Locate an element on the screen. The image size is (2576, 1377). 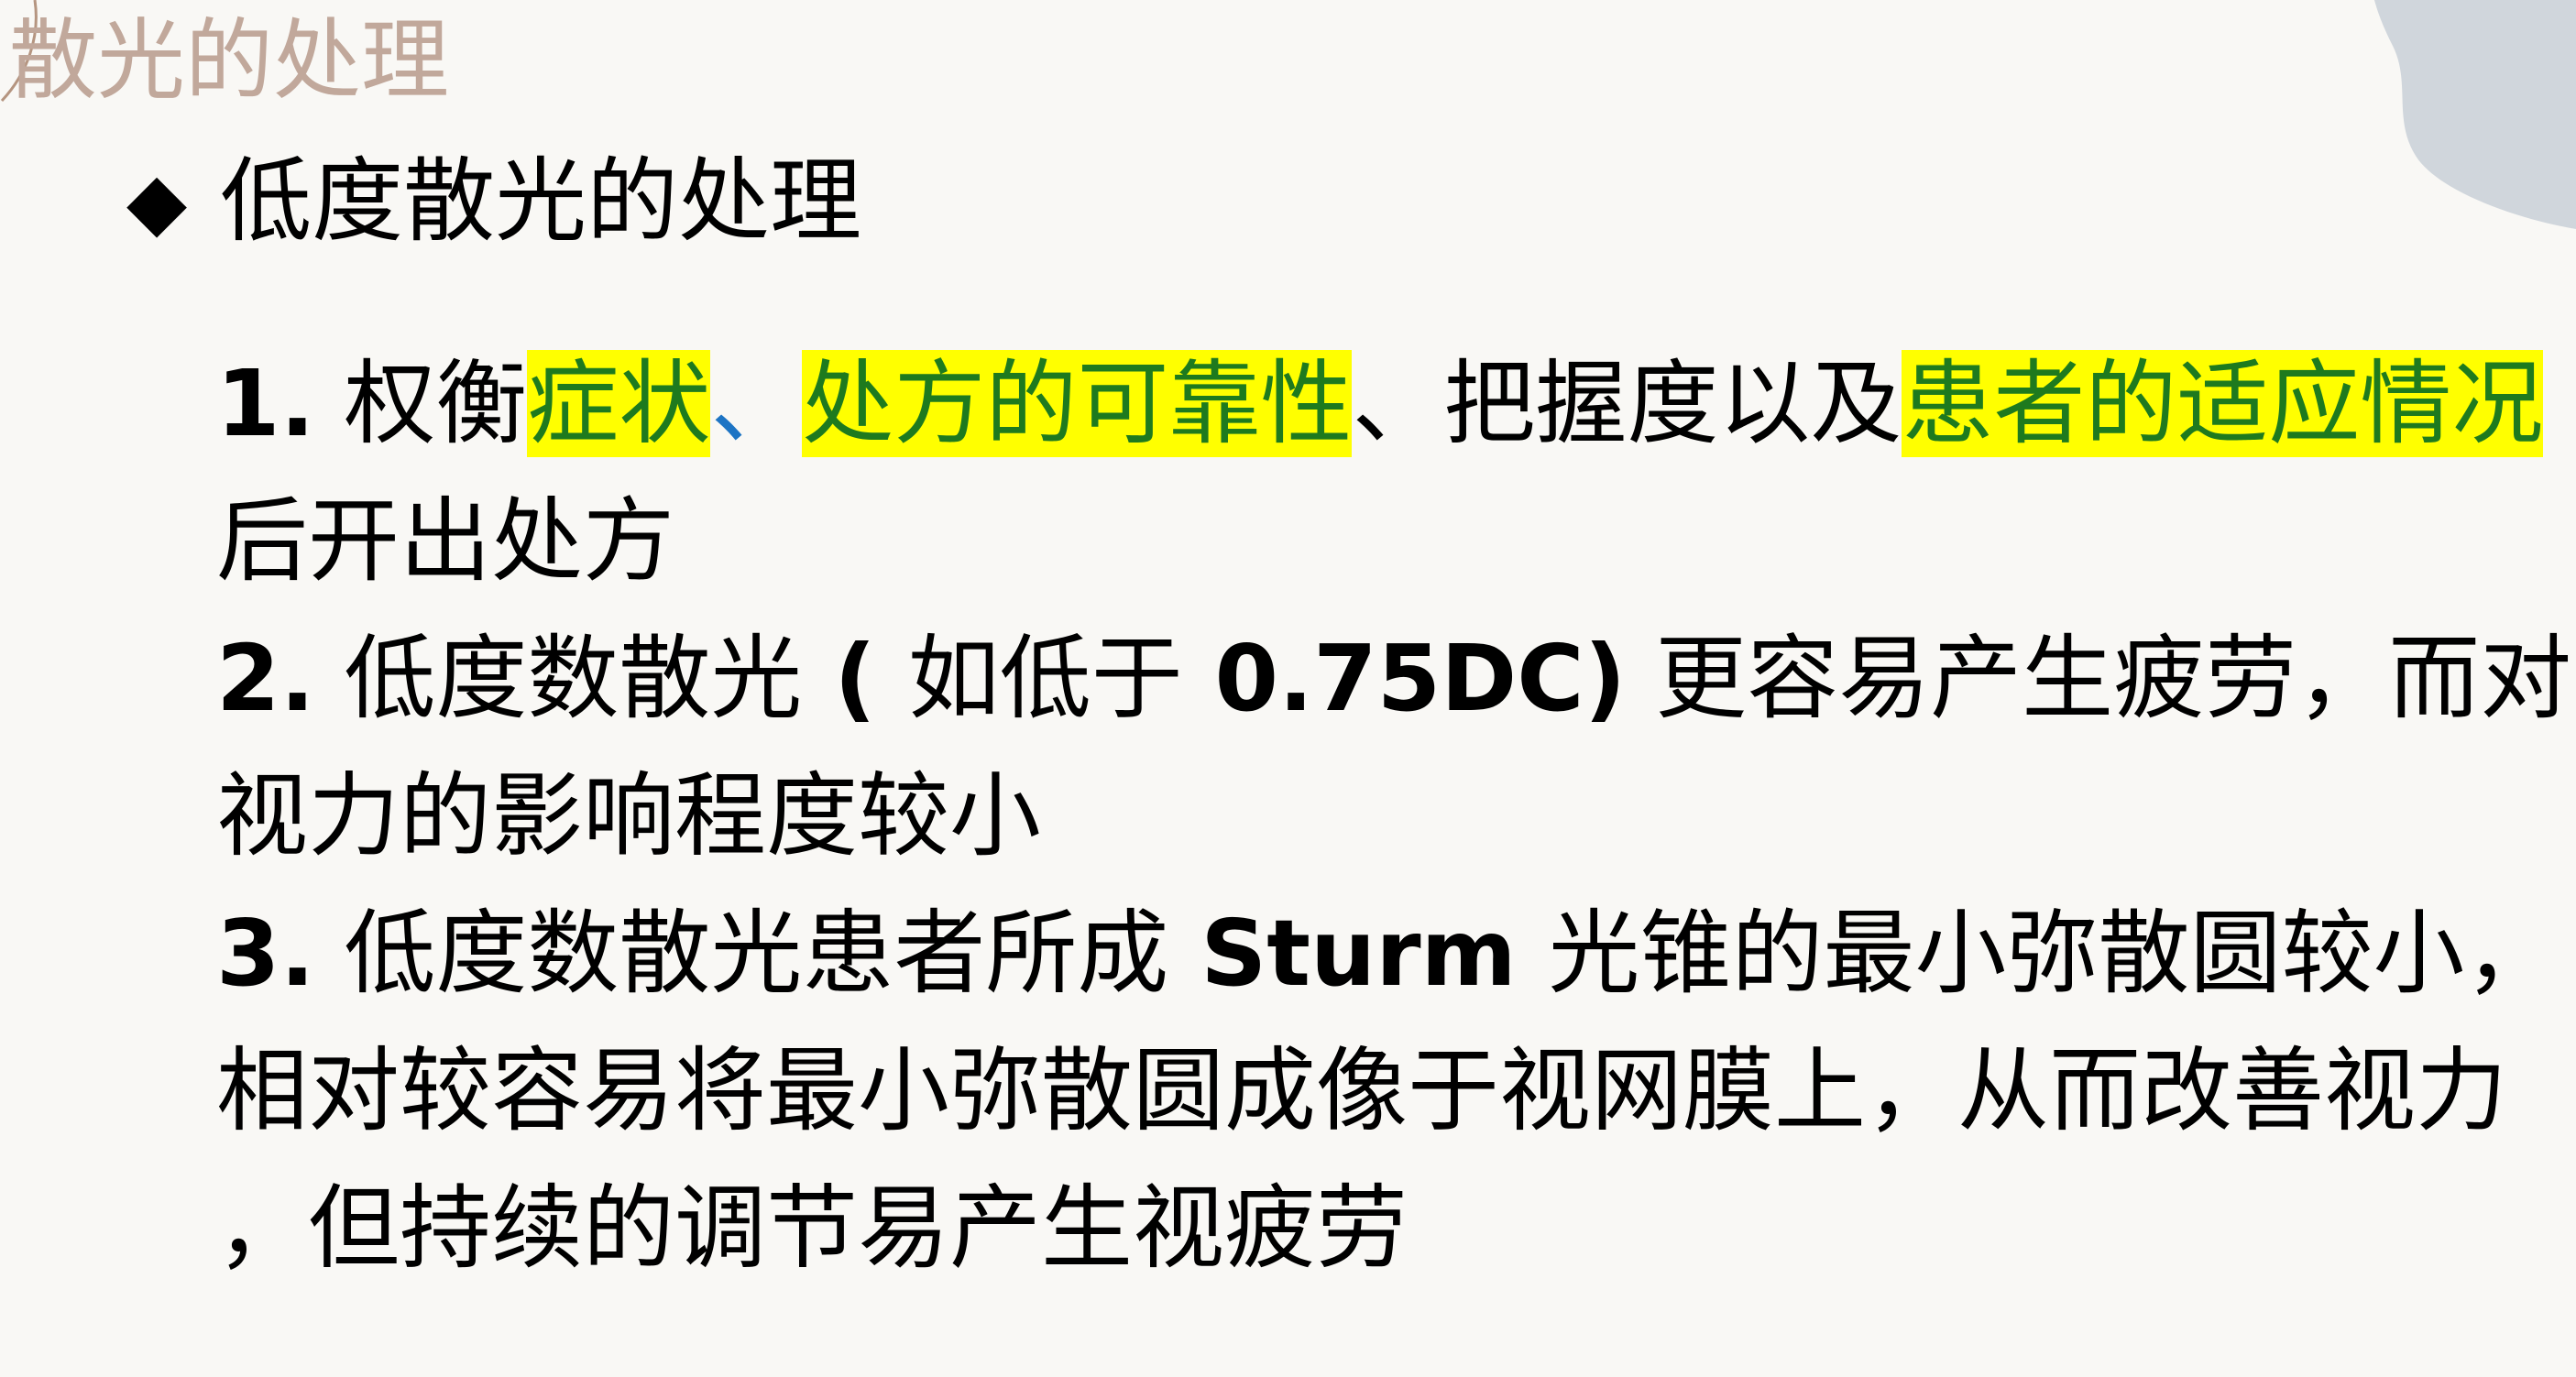
point-3-number: 3. is located at coordinates (265, 953).